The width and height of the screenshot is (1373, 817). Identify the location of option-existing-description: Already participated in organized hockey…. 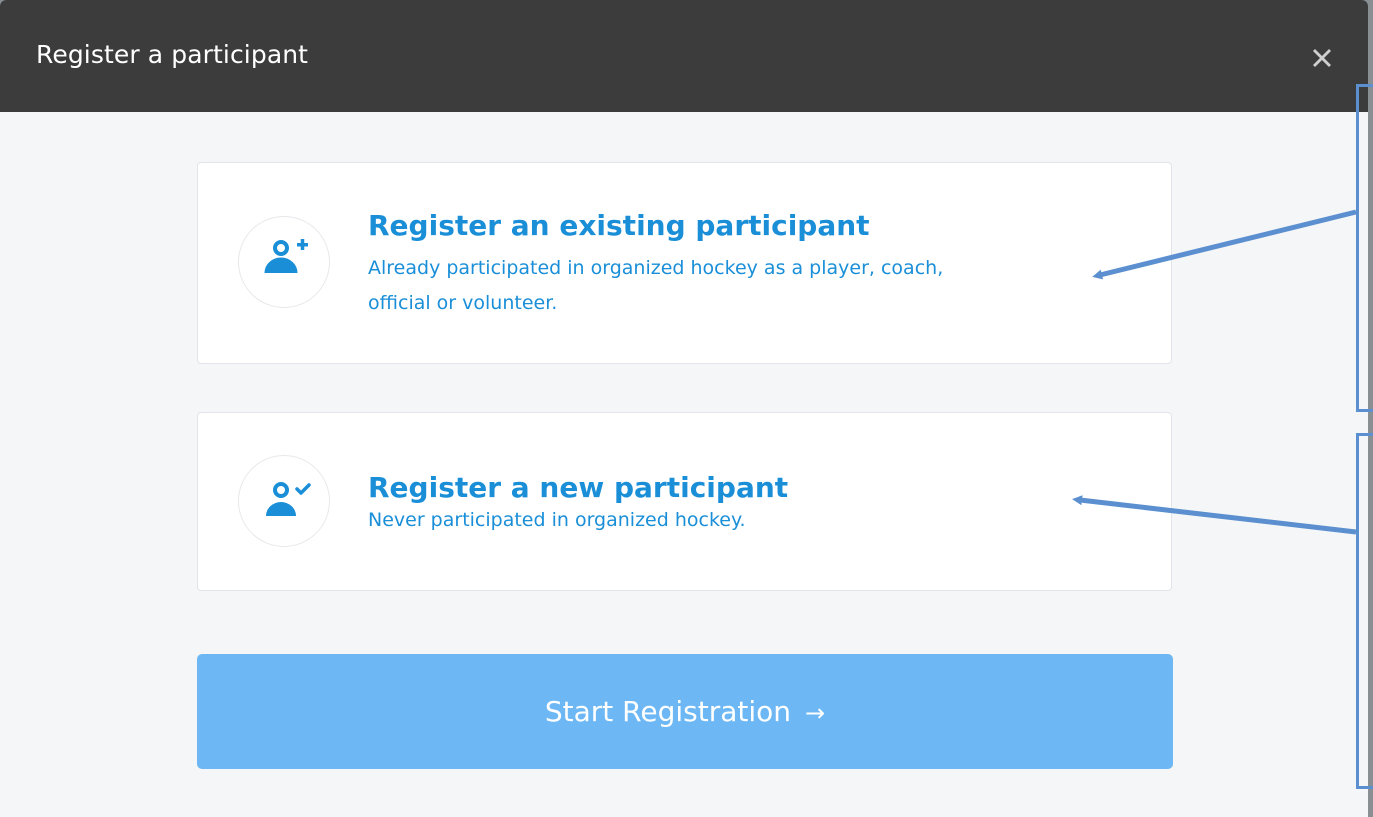
(656, 285).